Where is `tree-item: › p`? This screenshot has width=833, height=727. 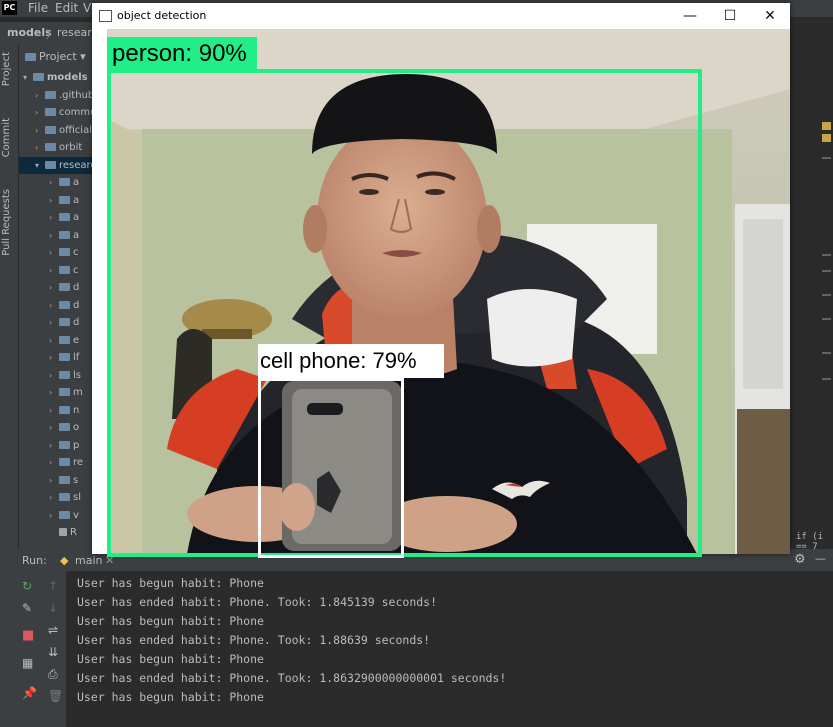 tree-item: › p is located at coordinates (57, 445).